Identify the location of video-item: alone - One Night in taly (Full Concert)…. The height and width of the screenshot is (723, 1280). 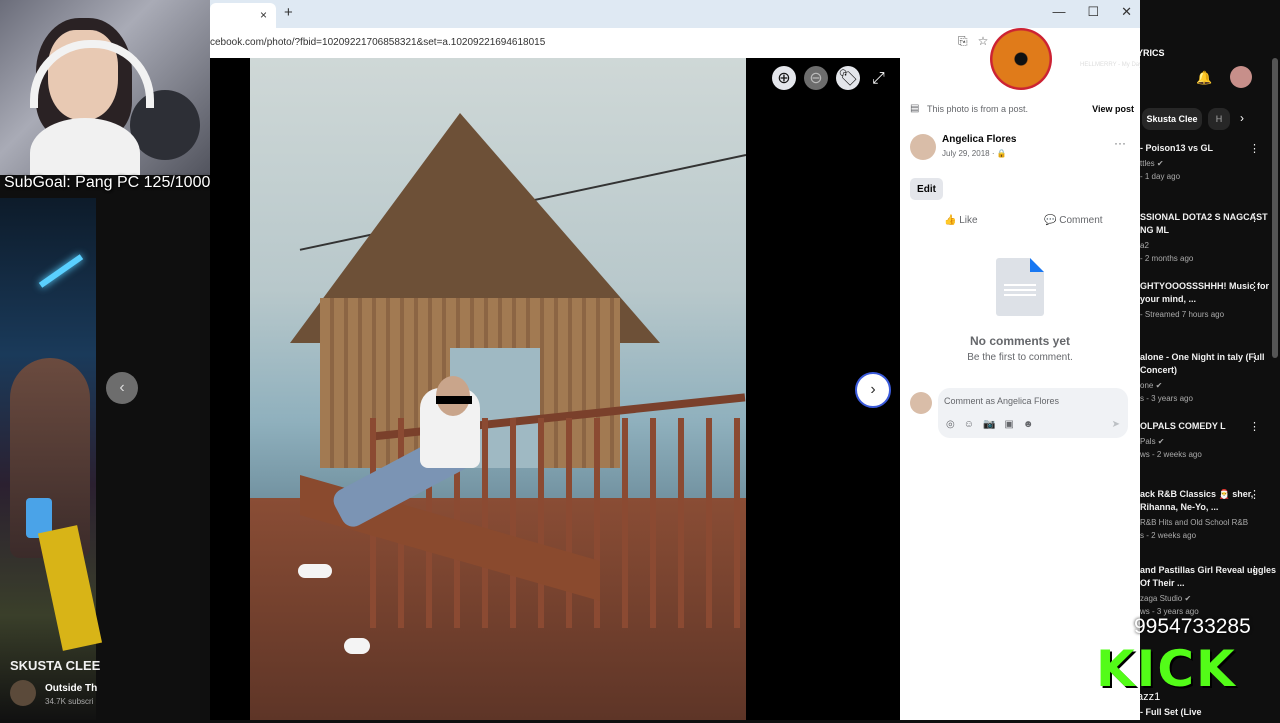
(1210, 377).